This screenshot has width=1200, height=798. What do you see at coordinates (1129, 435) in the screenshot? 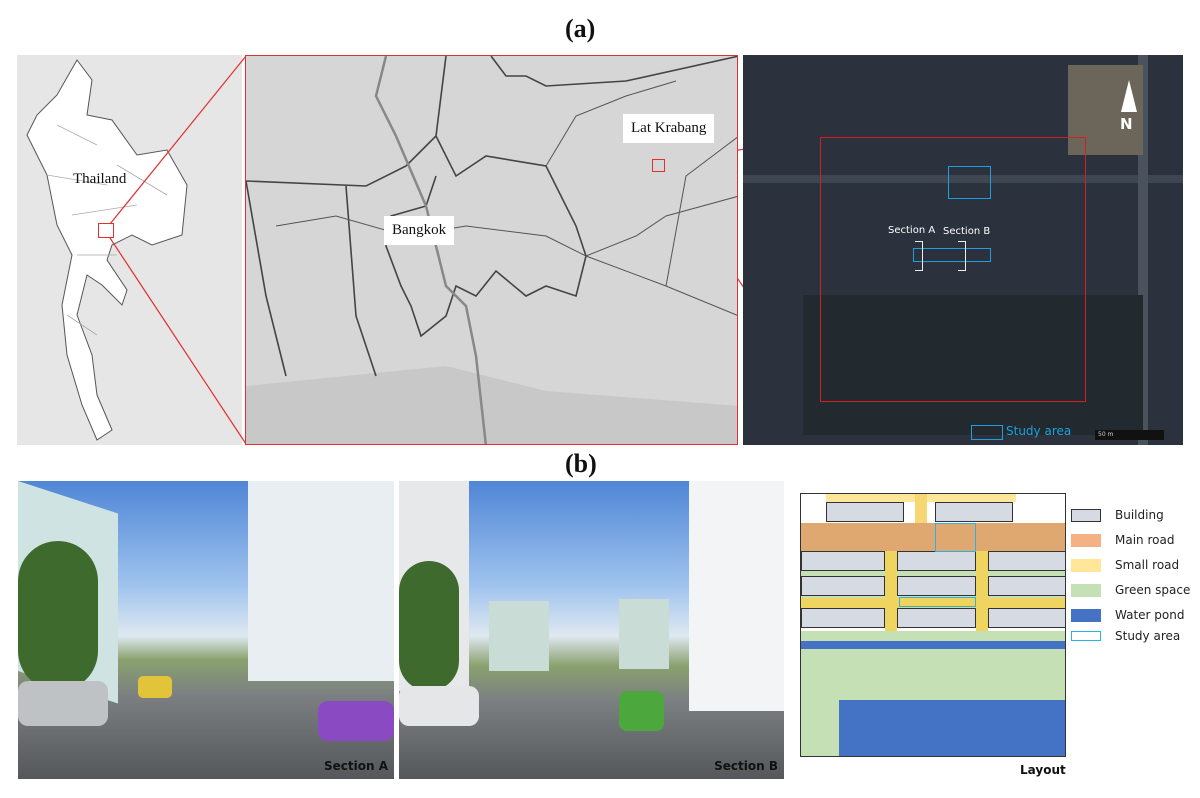
I see `scale-bar: 50 m` at bounding box center [1129, 435].